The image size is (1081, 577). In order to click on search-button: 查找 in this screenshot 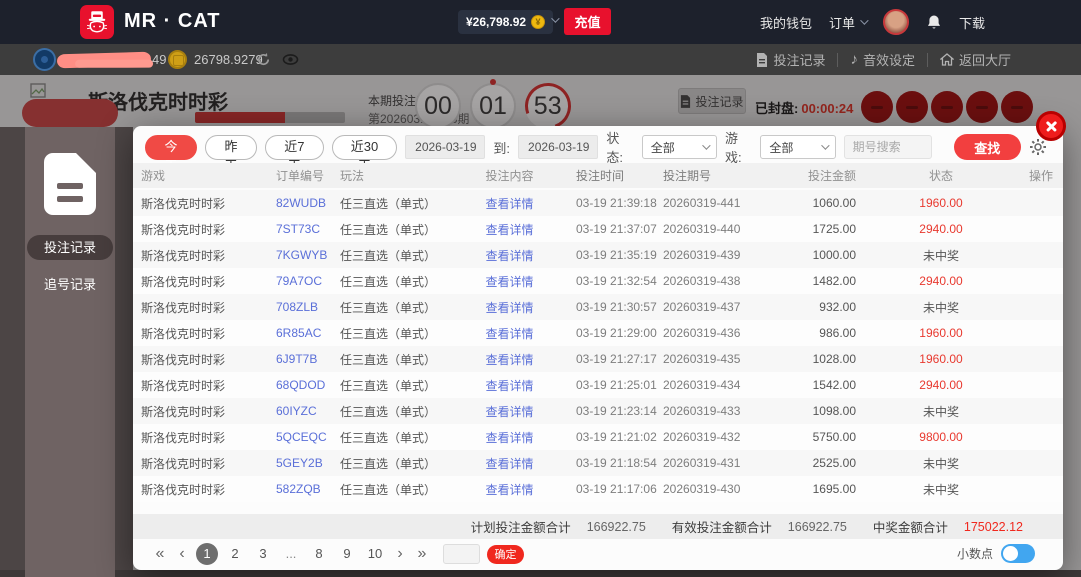, I will do `click(987, 147)`.